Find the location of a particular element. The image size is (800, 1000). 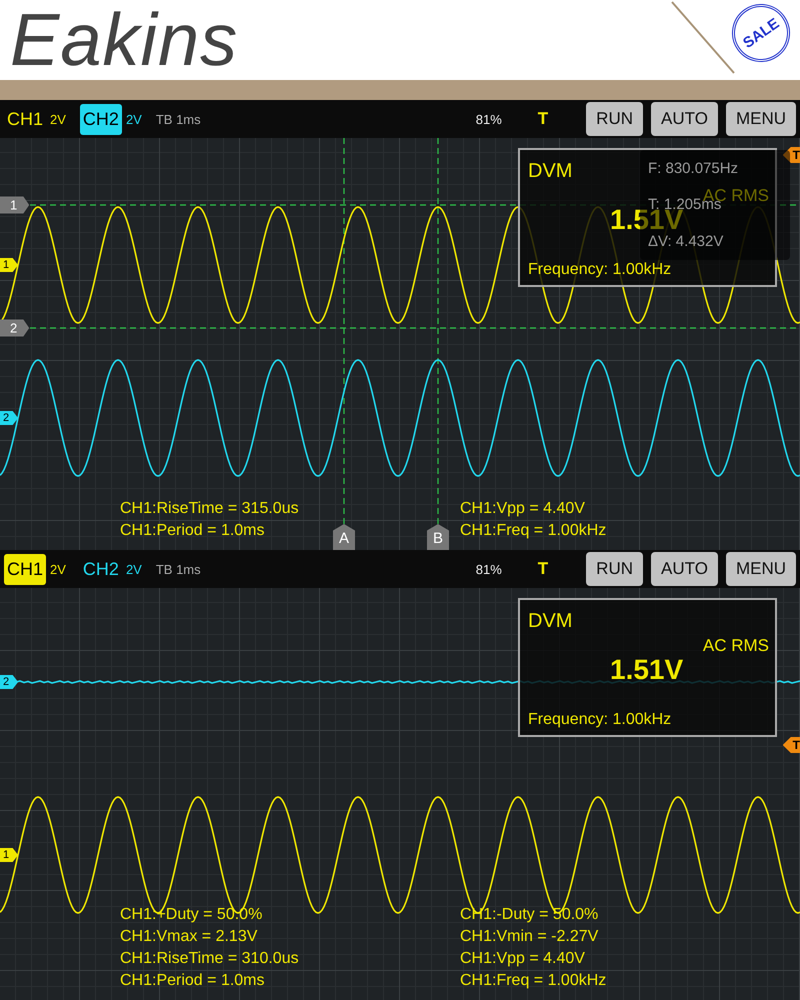

measurement: CH1:RiseTime = 315.0us is located at coordinates (209, 509).